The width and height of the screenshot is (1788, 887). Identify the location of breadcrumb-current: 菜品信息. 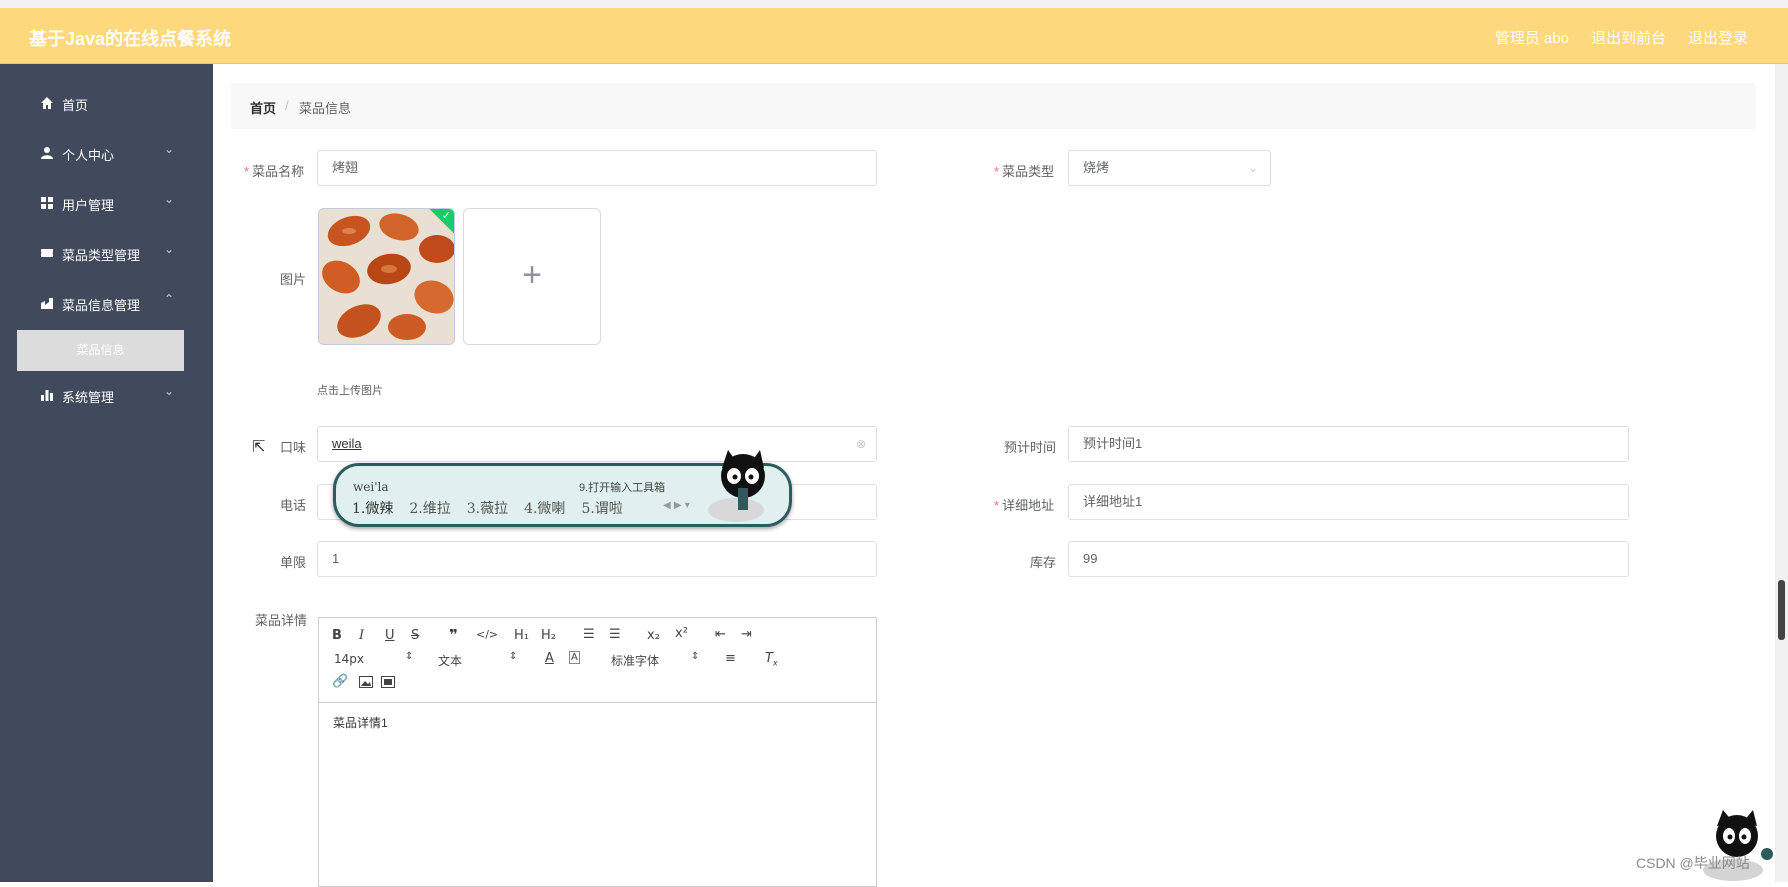
(325, 108).